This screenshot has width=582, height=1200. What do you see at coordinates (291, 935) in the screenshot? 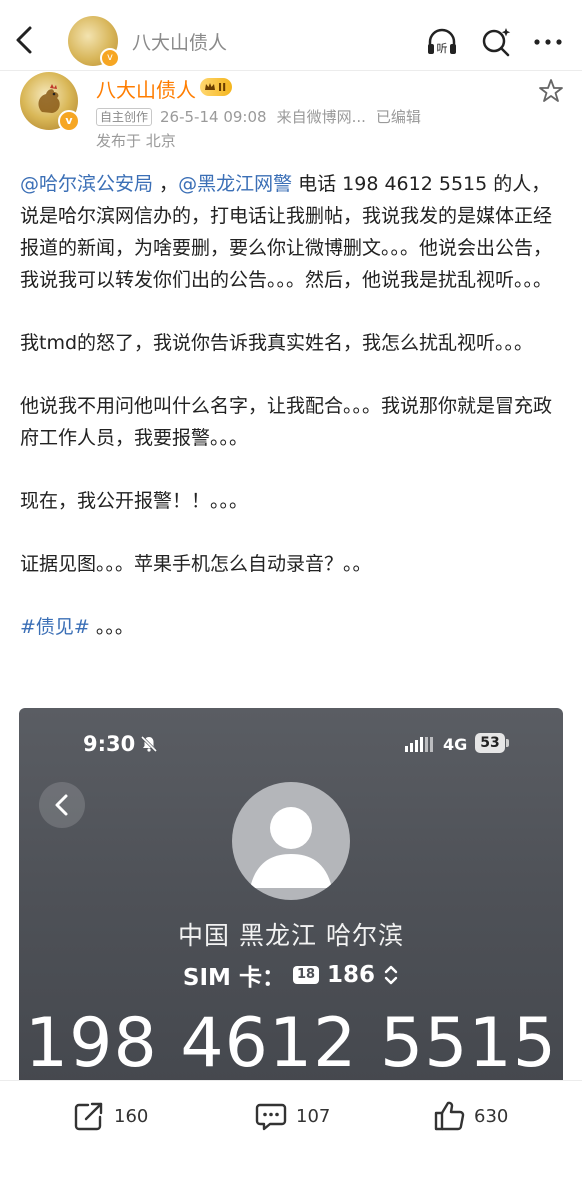
I see `caller-region: 中国 黑龙江 哈尔滨` at bounding box center [291, 935].